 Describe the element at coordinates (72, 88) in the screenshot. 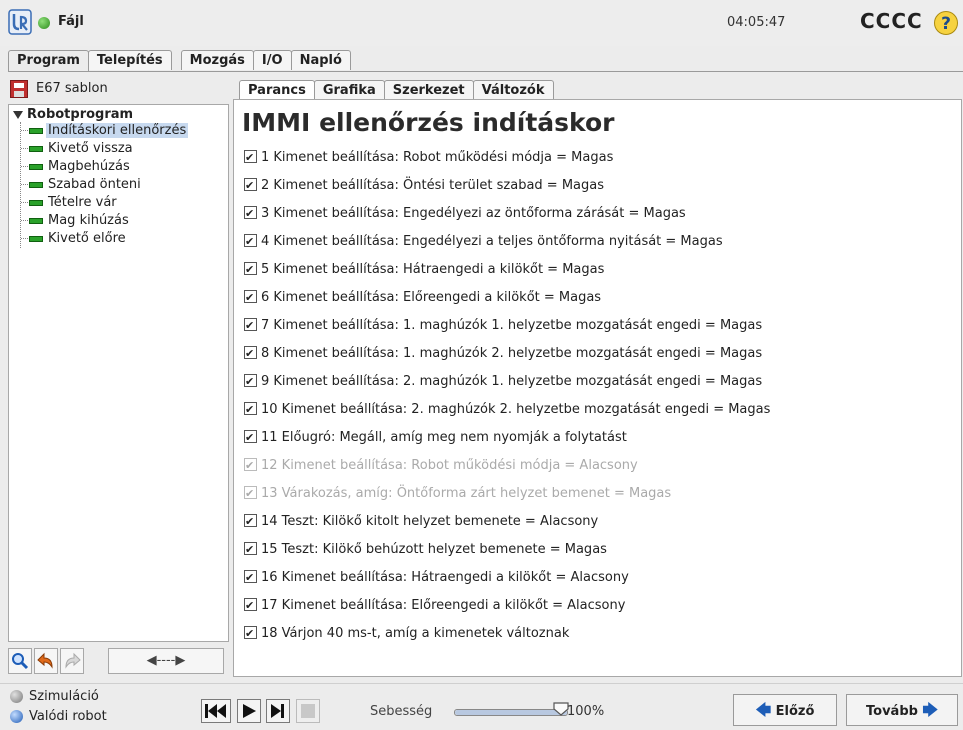

I see `program-name: E67 sablon` at that location.